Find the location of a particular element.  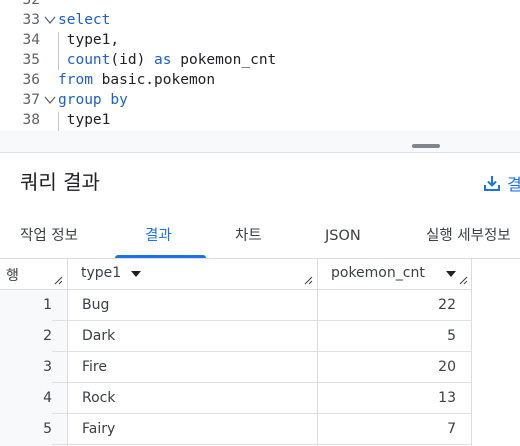

table-row: 3 Fire 20 is located at coordinates (236, 367).